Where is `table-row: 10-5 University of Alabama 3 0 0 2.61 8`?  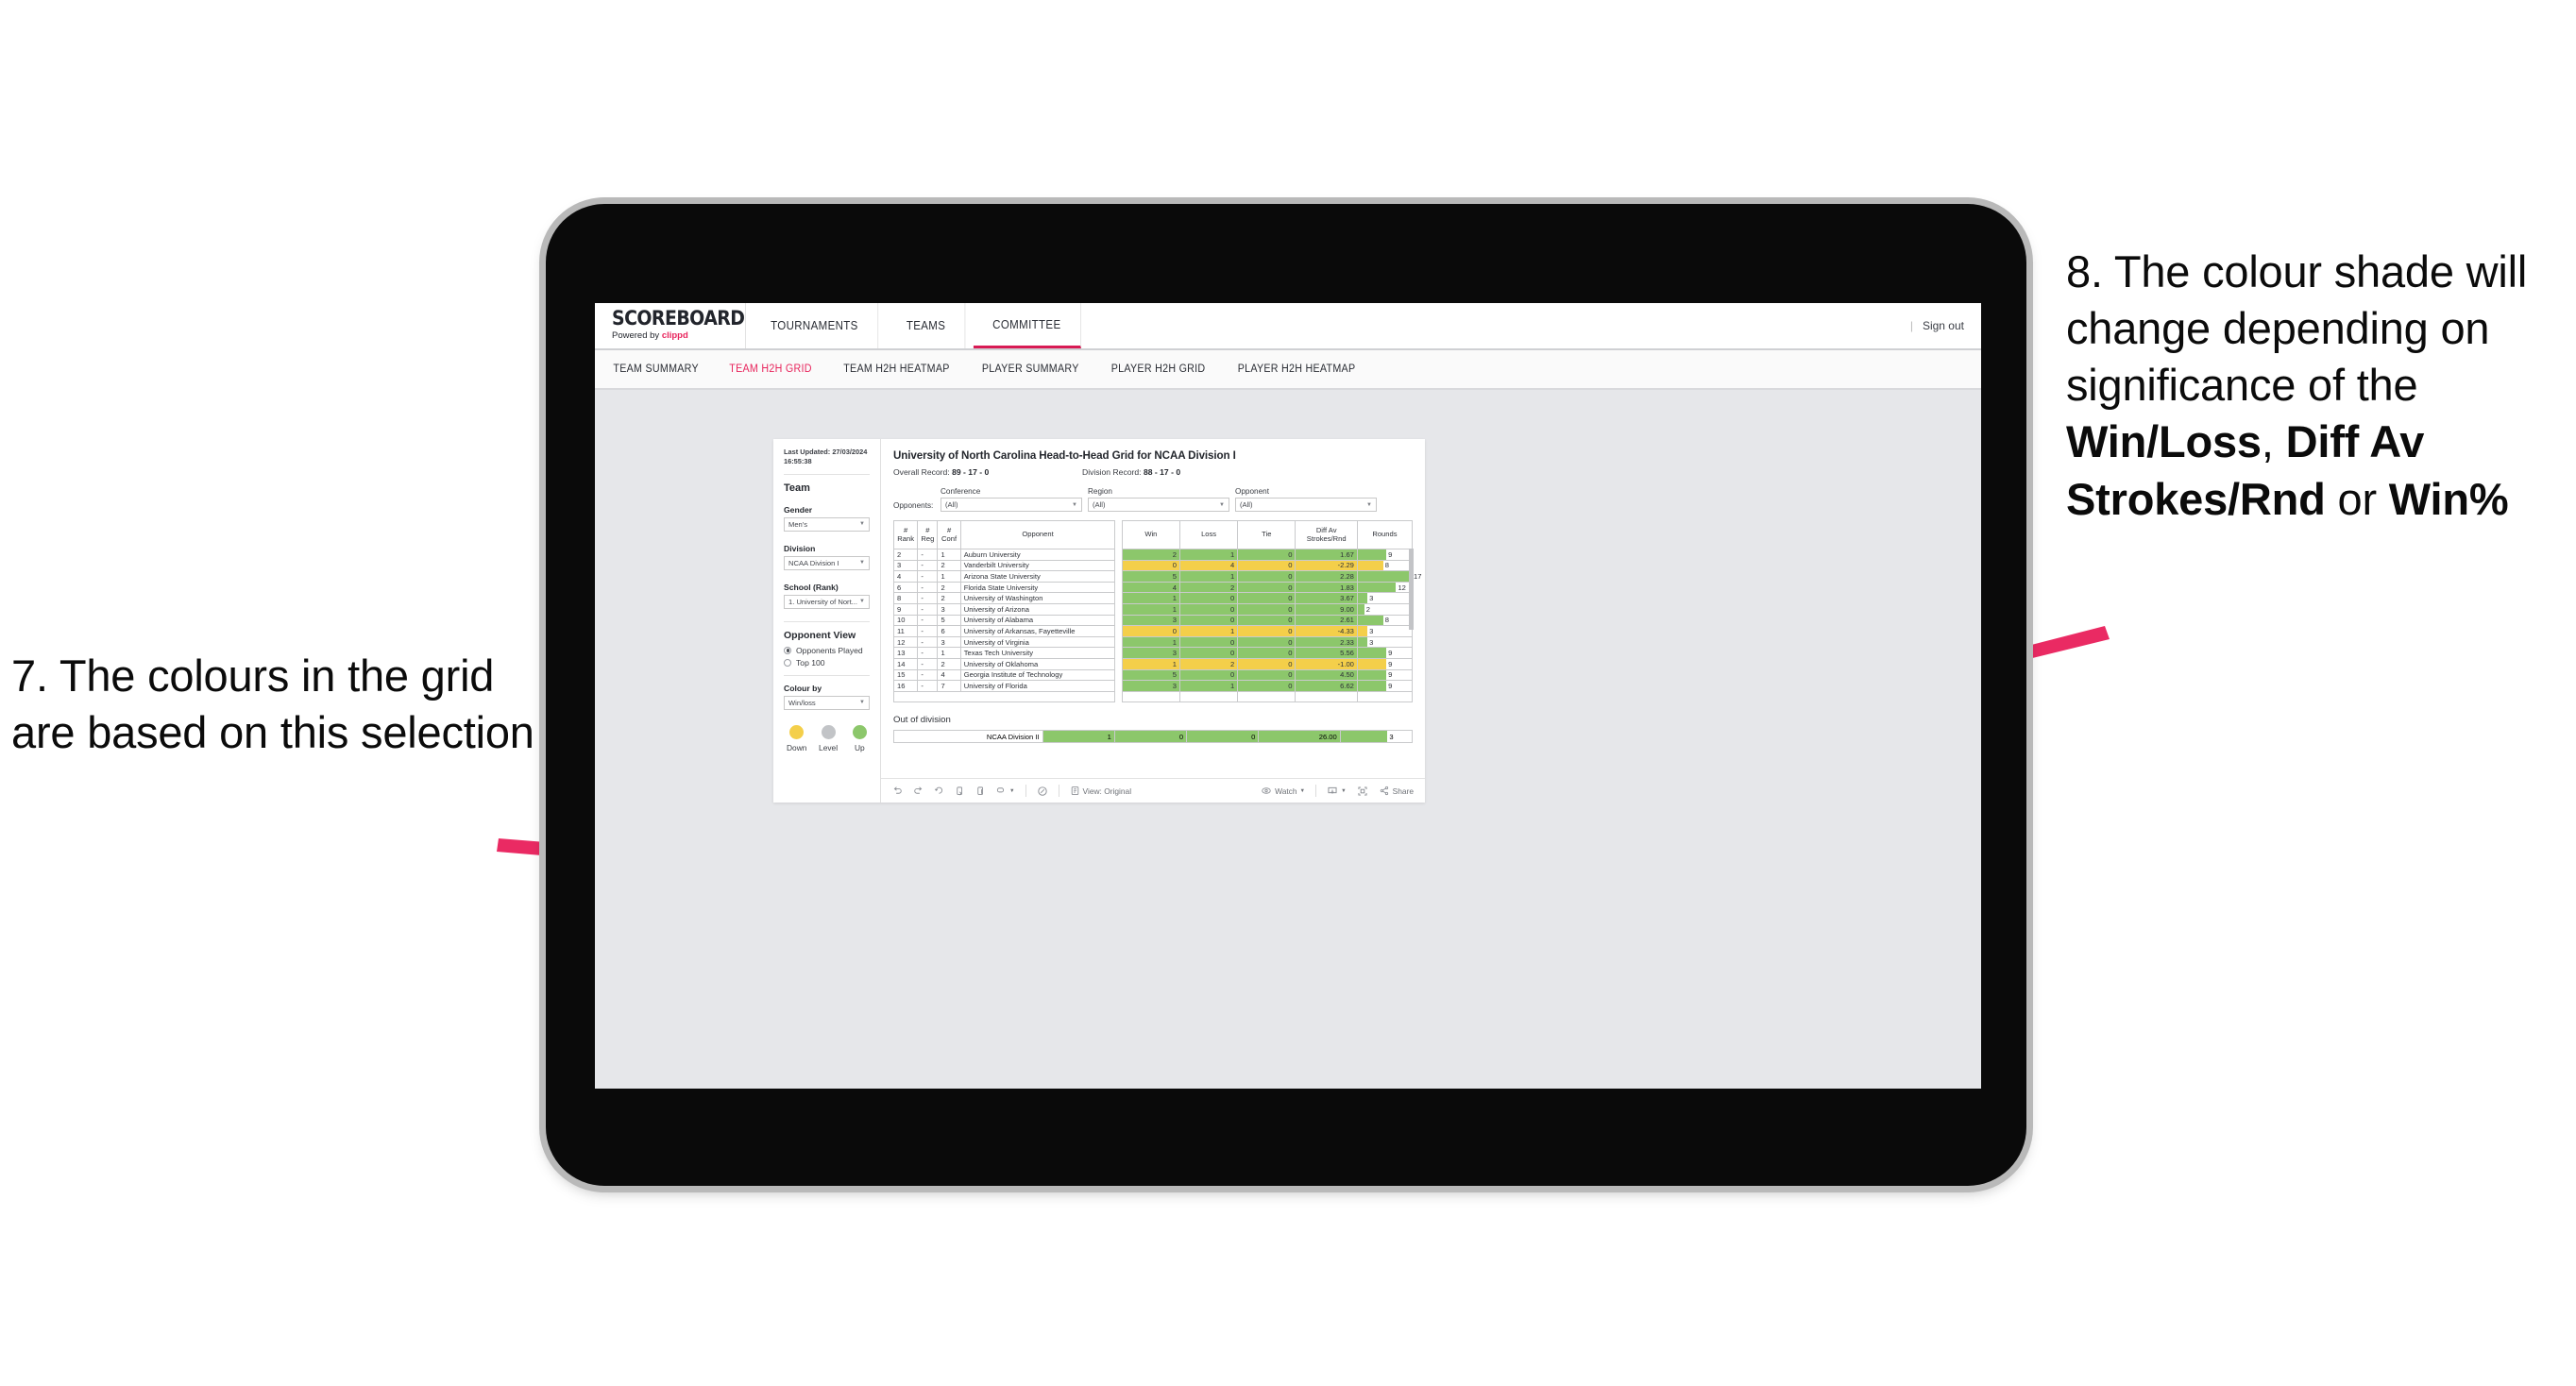 table-row: 10-5 University of Alabama 3 0 0 2.61 8 is located at coordinates (1153, 620).